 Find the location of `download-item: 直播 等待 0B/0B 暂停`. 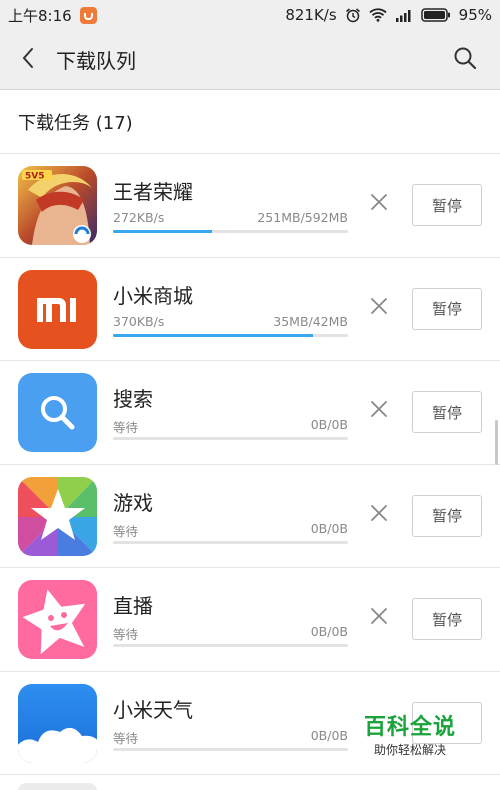

download-item: 直播 等待 0B/0B 暂停 is located at coordinates (250, 620).